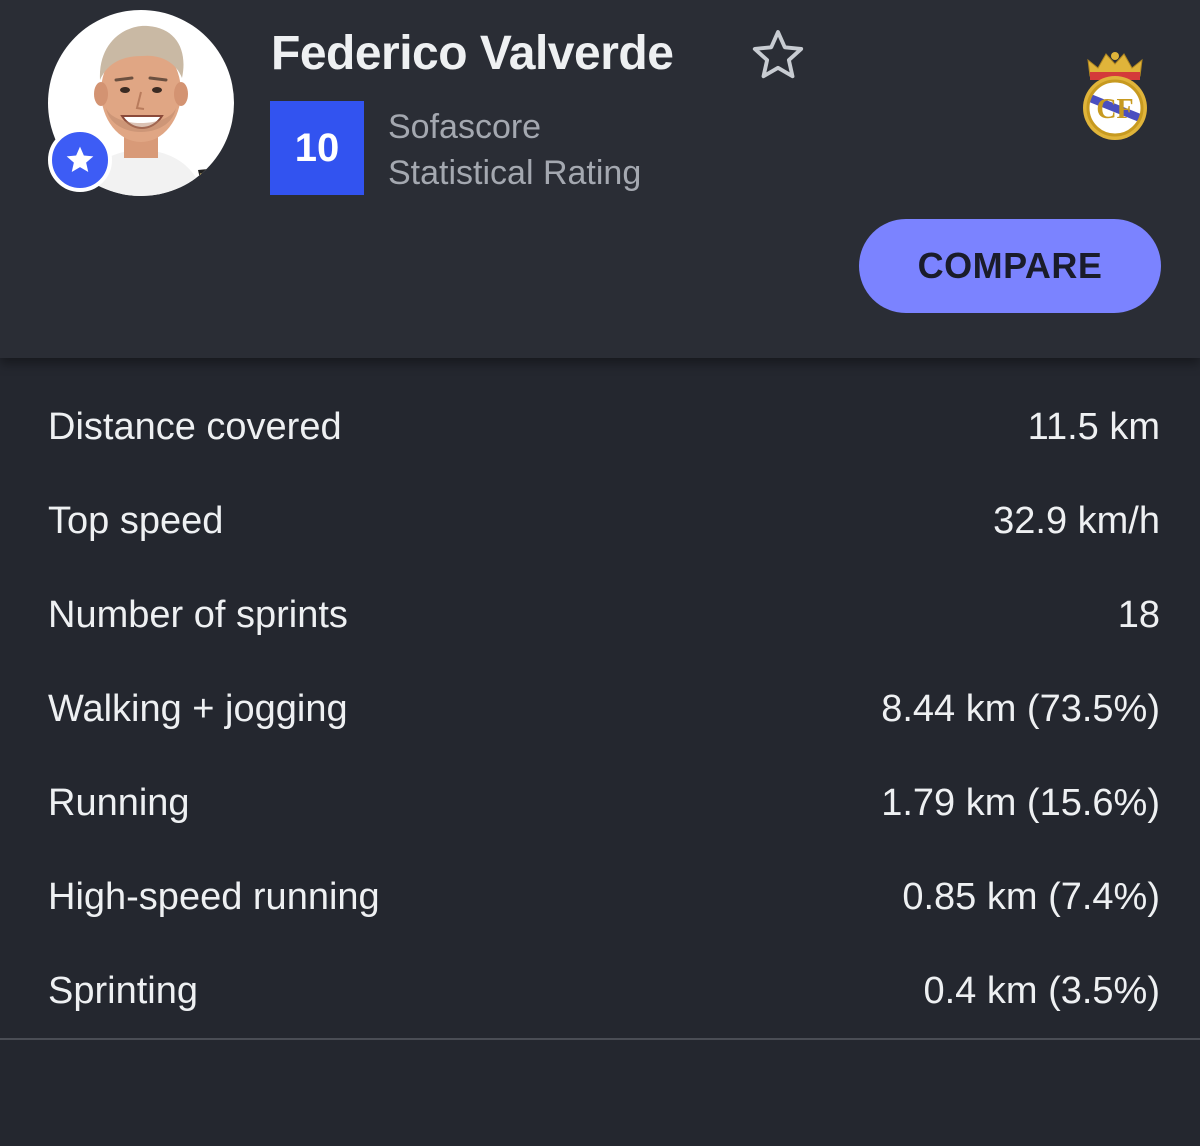  Describe the element at coordinates (472, 53) in the screenshot. I see `player-name: Federico Valverde` at that location.